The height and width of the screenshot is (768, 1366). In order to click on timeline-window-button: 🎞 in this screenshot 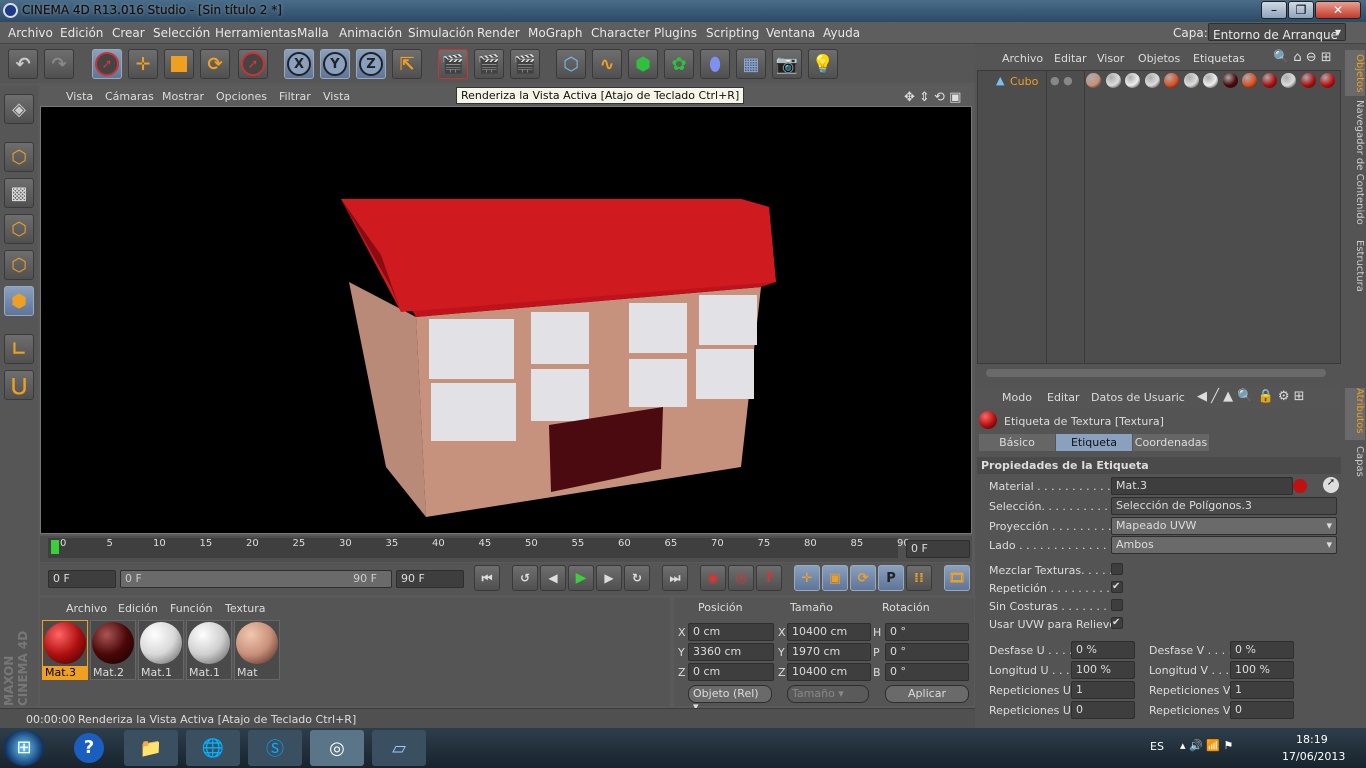, I will do `click(957, 578)`.